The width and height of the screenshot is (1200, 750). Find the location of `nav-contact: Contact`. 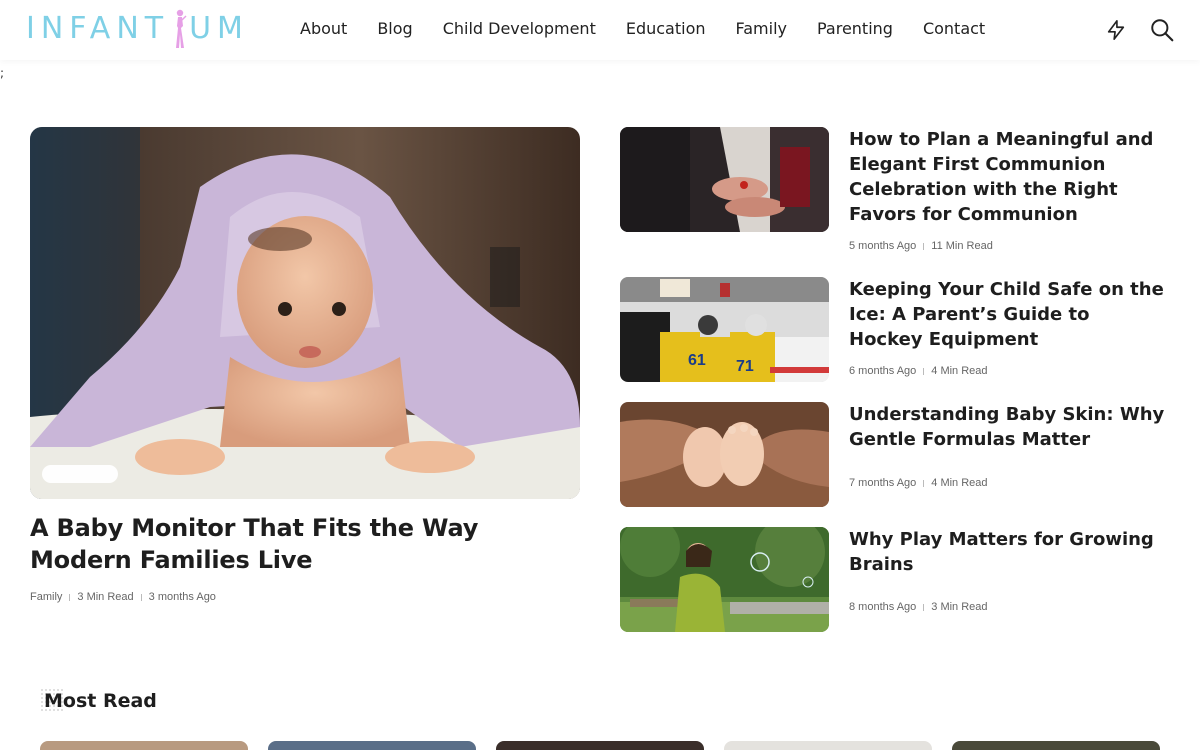

nav-contact: Contact is located at coordinates (954, 28).